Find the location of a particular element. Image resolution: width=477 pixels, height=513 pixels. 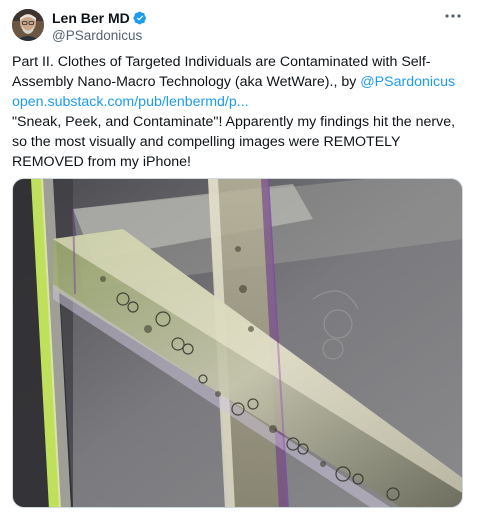

more-options-button is located at coordinates (453, 16).